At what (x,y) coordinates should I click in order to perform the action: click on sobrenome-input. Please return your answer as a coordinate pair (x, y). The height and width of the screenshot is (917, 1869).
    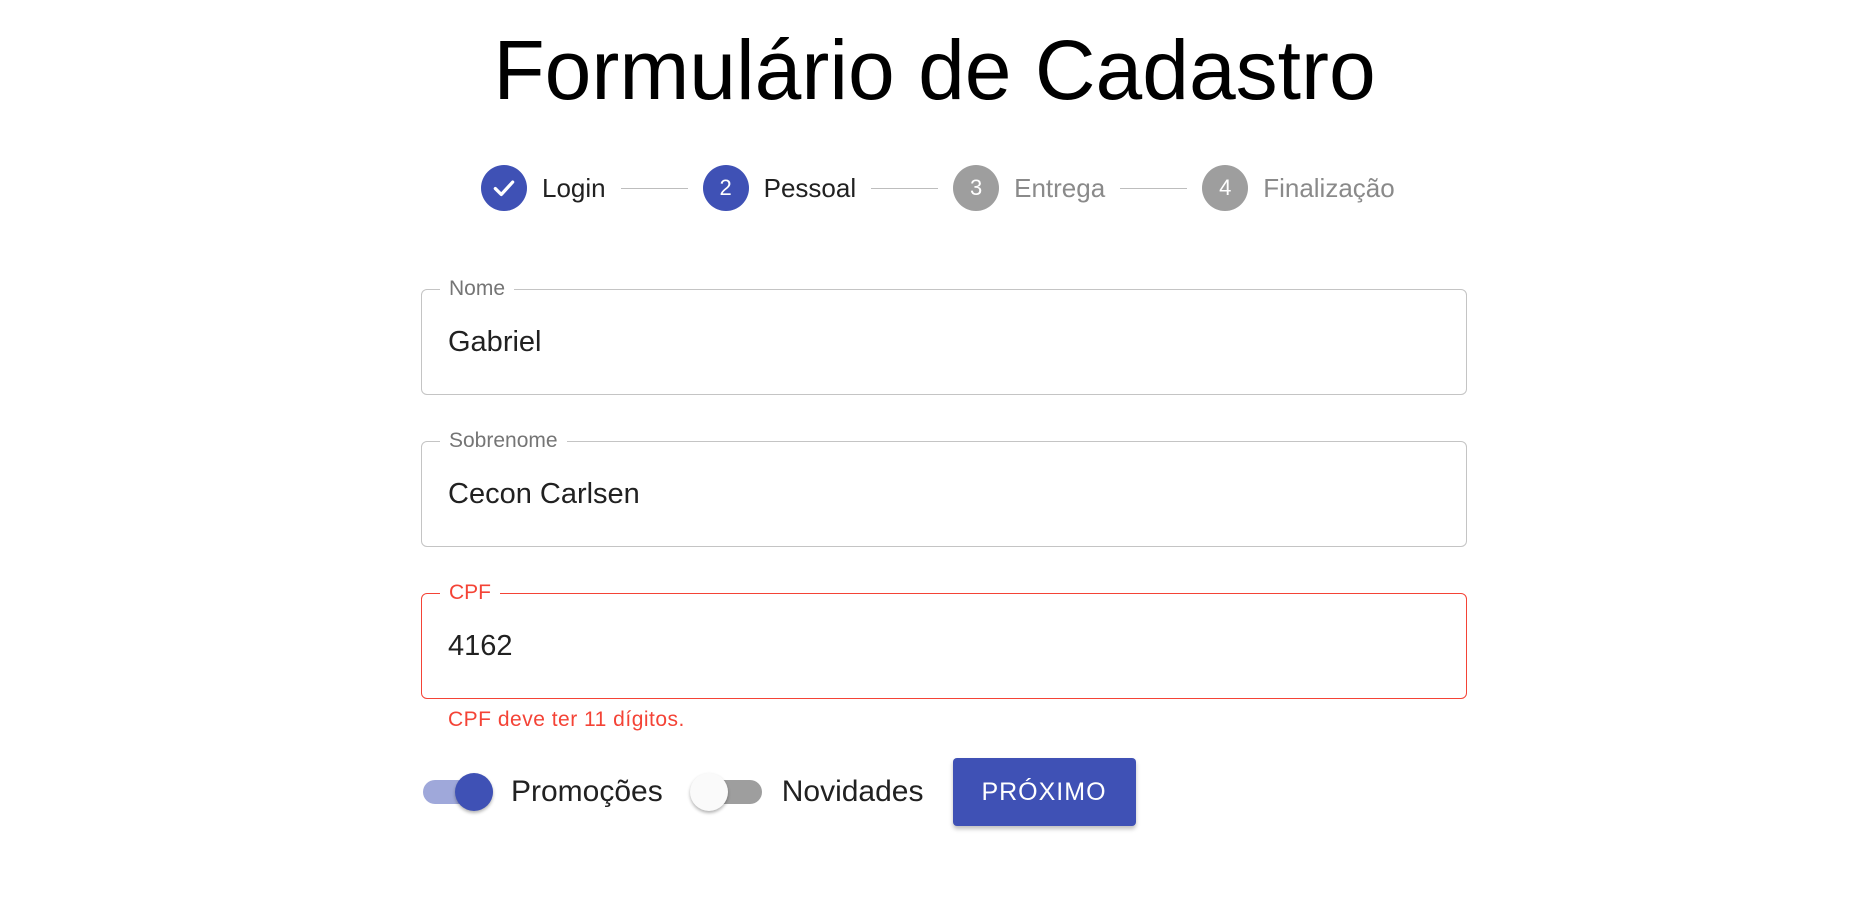
    Looking at the image, I should click on (943, 494).